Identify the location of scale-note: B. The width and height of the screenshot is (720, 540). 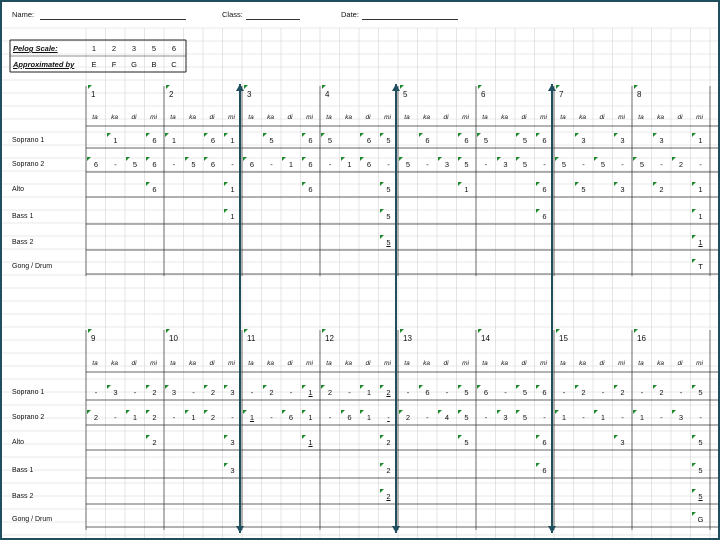
(154, 64).